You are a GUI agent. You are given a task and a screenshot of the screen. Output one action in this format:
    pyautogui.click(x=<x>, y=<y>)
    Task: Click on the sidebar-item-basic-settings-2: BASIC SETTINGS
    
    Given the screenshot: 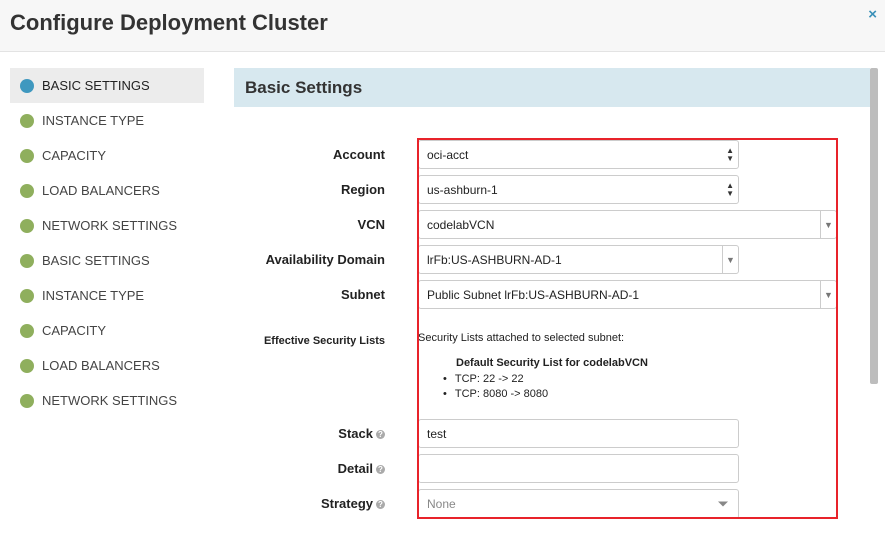 What is the action you would take?
    pyautogui.click(x=107, y=260)
    